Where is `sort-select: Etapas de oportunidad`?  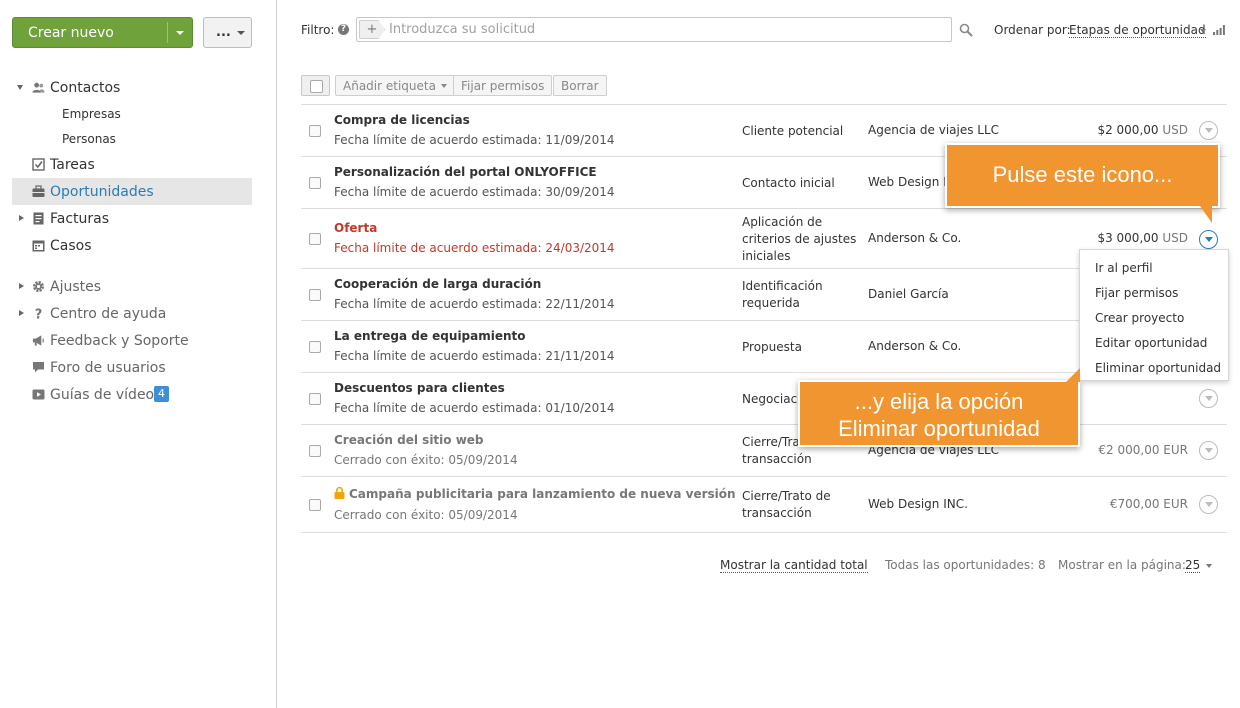 sort-select: Etapas de oportunidad is located at coordinates (1137, 30).